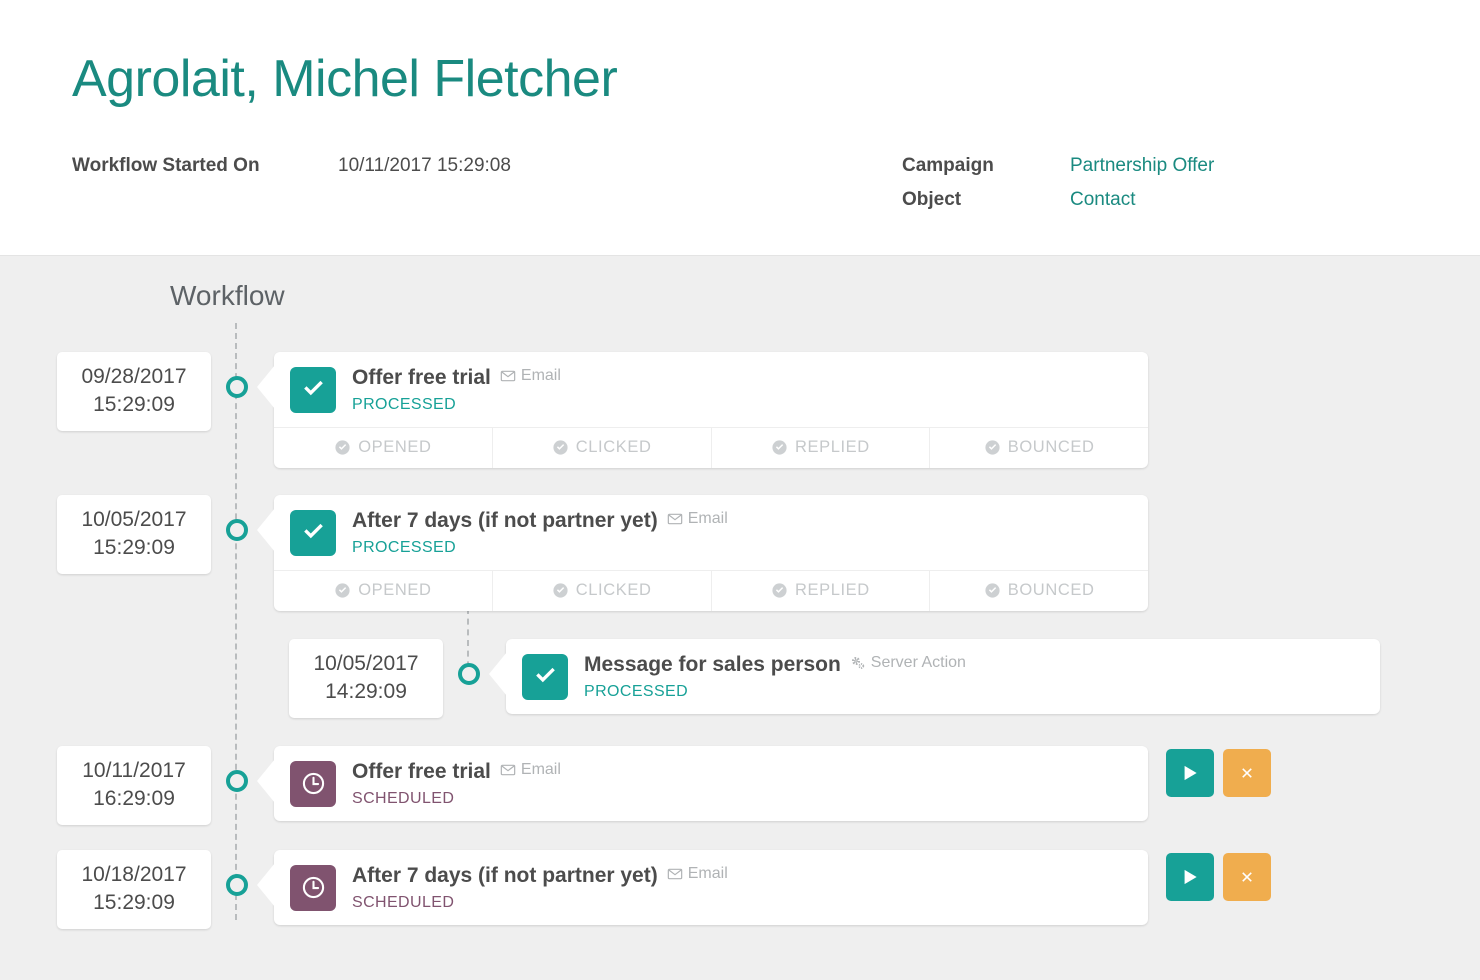  What do you see at coordinates (832, 447) in the screenshot?
I see `status-label: REPLIED` at bounding box center [832, 447].